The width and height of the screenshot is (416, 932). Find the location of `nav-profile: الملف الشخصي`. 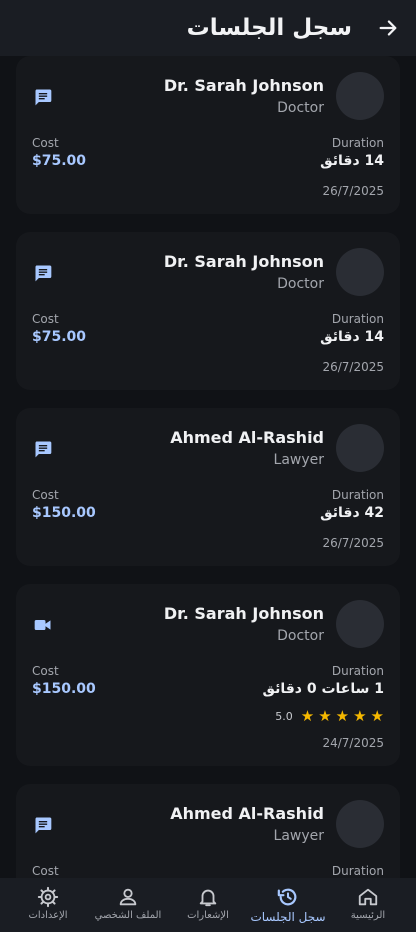

nav-profile: الملف الشخصي is located at coordinates (128, 905).